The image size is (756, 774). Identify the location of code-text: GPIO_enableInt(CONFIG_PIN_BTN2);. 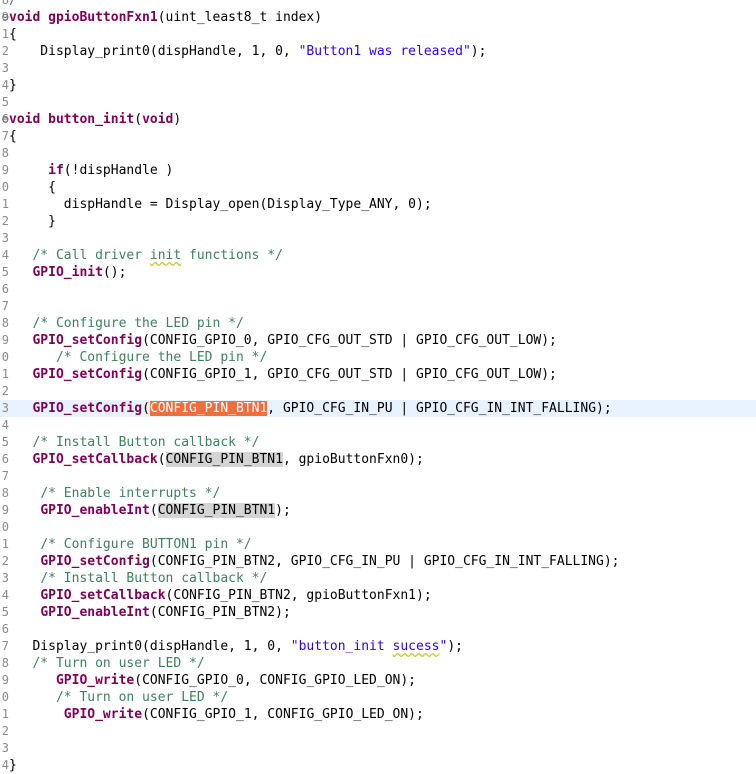
(150, 612).